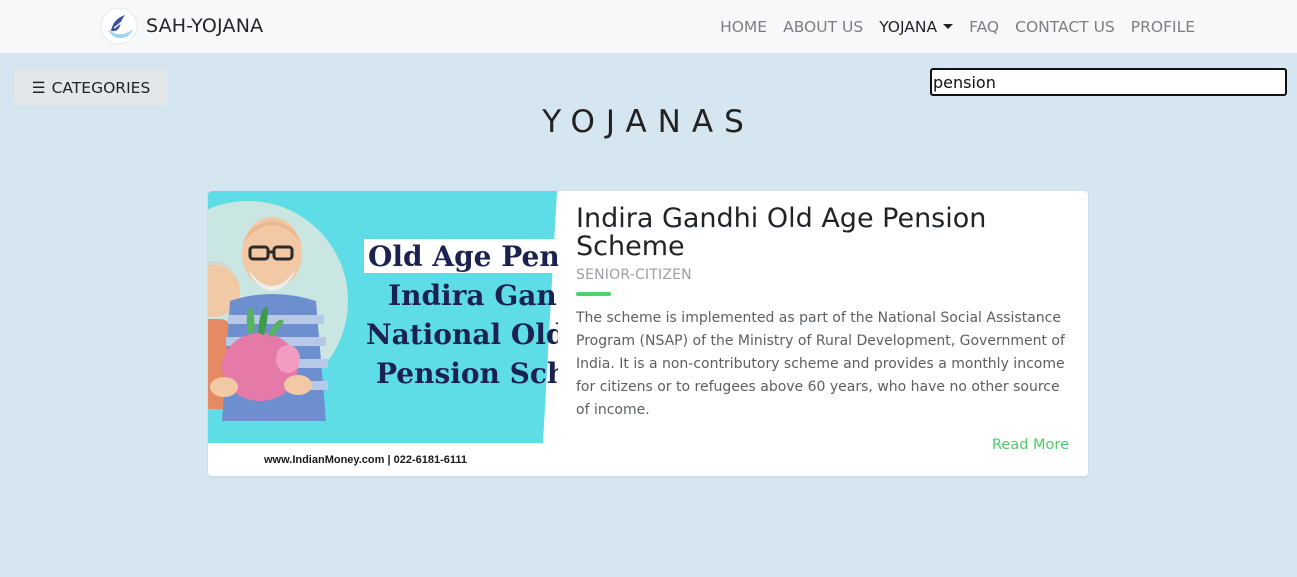 This screenshot has width=1297, height=577. What do you see at coordinates (908, 26) in the screenshot?
I see `nav-yojana-label: YOJANA` at bounding box center [908, 26].